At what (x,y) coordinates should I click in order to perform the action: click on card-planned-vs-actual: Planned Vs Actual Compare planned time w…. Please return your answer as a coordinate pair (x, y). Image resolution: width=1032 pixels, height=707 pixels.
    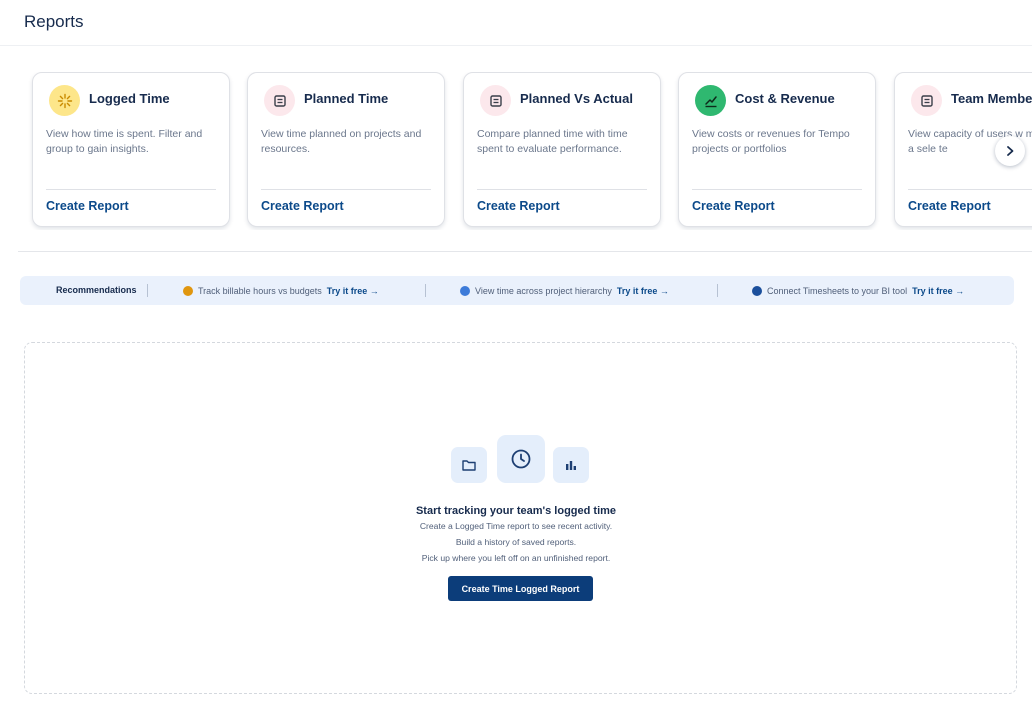
    Looking at the image, I should click on (562, 149).